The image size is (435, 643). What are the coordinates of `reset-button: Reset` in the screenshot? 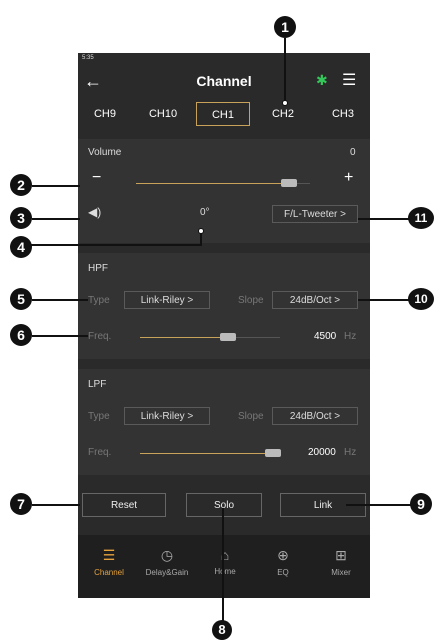 It's located at (124, 505).